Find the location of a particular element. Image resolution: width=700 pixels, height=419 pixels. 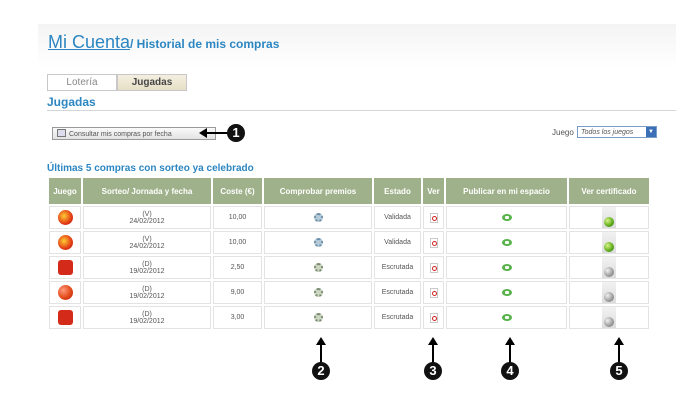

col-ver: Ver is located at coordinates (433, 191).